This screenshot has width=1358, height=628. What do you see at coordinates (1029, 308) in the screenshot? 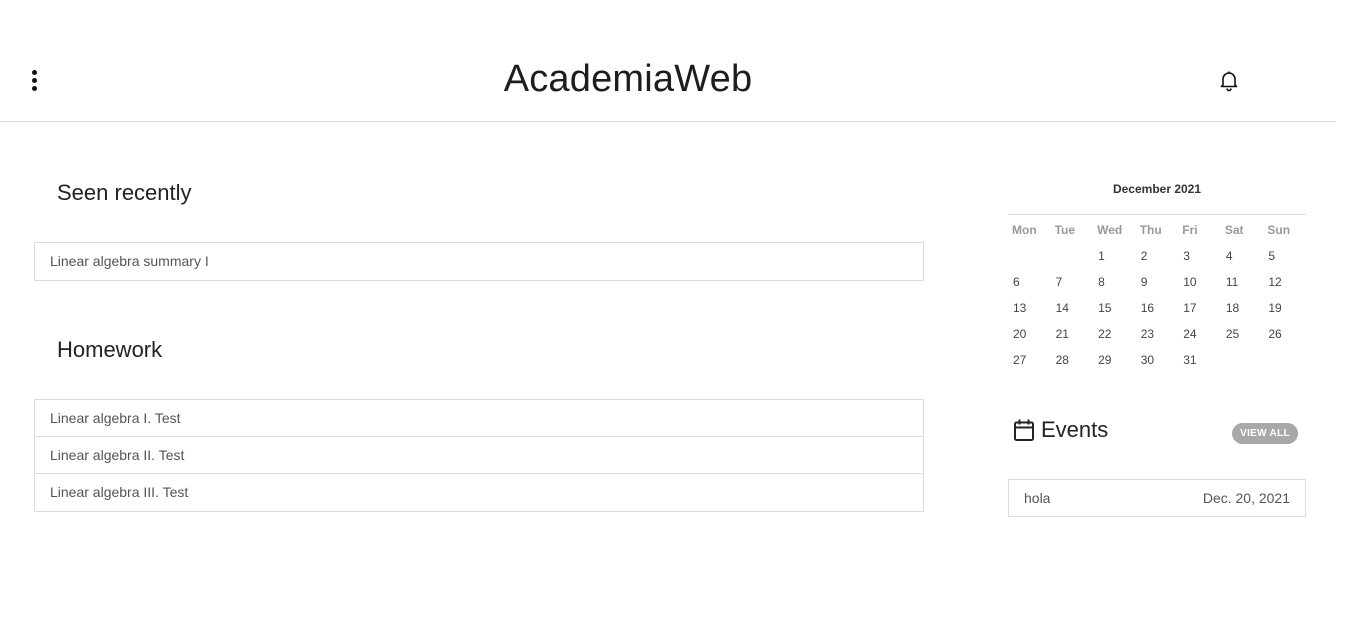
I see `calendar-day: 13` at bounding box center [1029, 308].